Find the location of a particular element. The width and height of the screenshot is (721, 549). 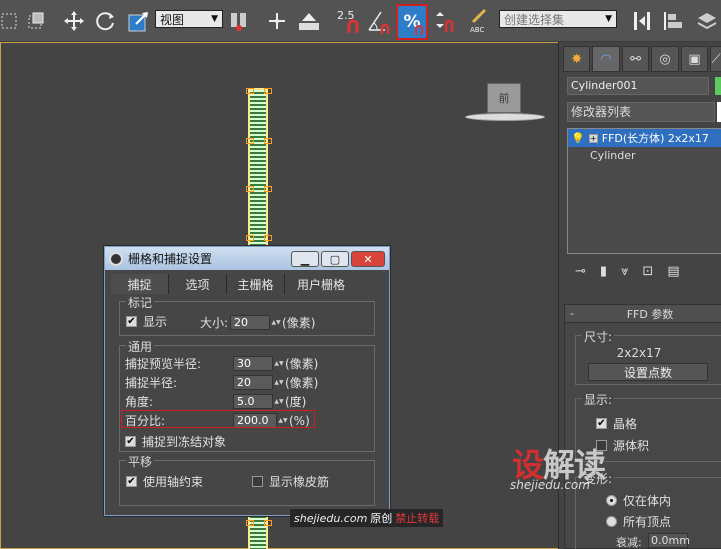

angle-input: 5.0 is located at coordinates (253, 401).